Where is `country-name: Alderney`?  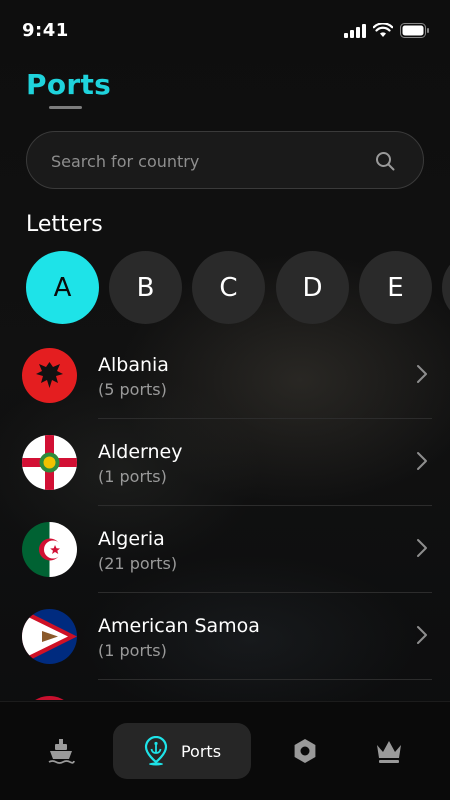 country-name: Alderney is located at coordinates (140, 452).